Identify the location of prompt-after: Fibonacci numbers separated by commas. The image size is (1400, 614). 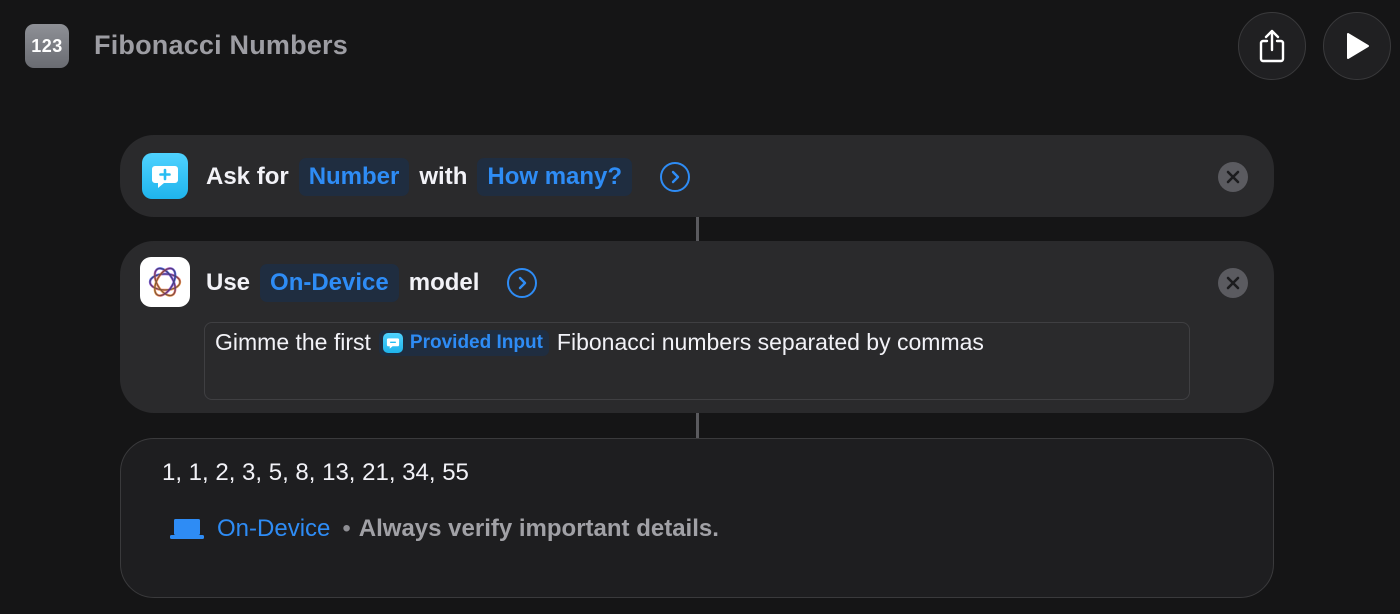
(770, 342).